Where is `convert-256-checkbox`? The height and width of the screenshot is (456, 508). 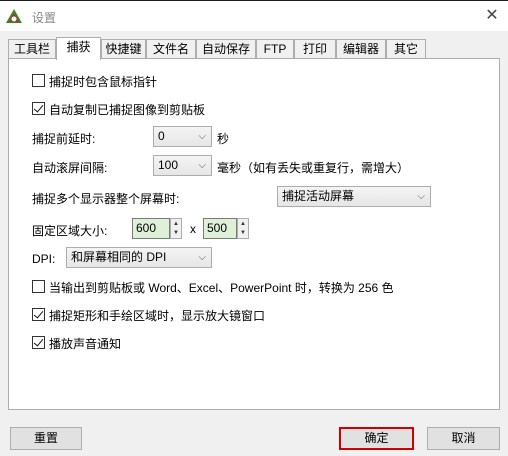 convert-256-checkbox is located at coordinates (38, 286).